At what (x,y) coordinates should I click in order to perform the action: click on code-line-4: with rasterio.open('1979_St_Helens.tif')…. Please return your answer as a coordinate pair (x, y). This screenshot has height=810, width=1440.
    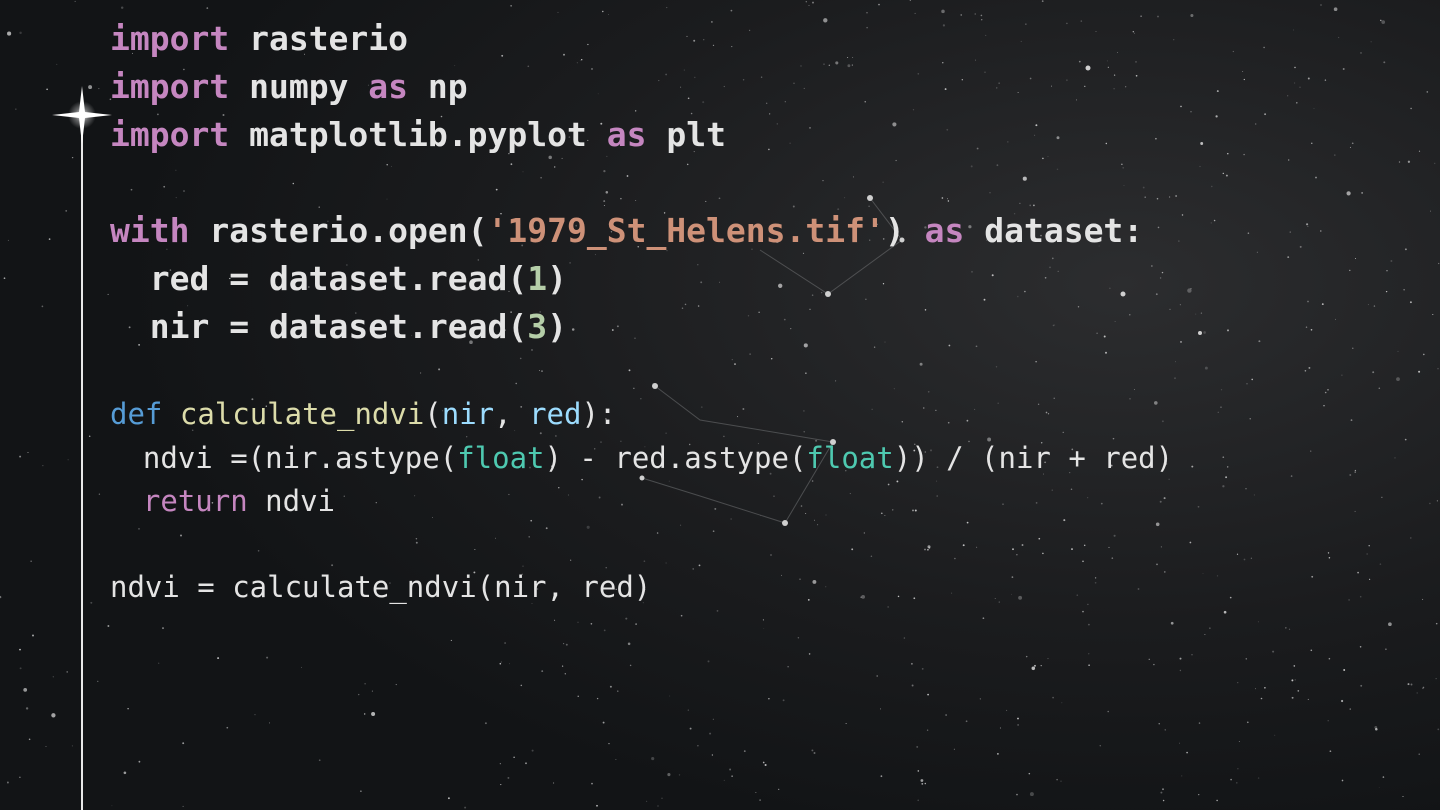
    Looking at the image, I should click on (626, 230).